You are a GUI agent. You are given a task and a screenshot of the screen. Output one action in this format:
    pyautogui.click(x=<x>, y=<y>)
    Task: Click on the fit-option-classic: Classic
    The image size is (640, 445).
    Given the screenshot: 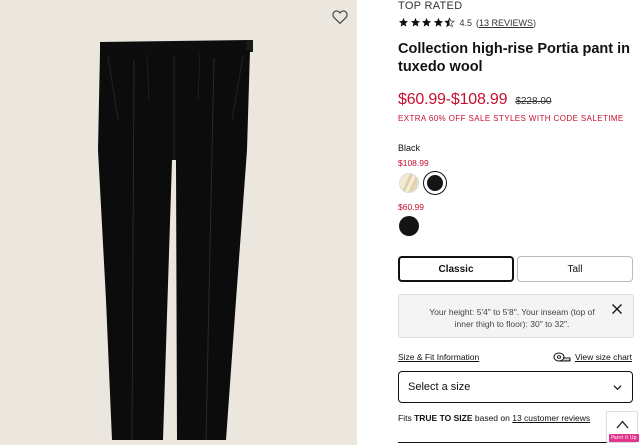 What is the action you would take?
    pyautogui.click(x=456, y=269)
    